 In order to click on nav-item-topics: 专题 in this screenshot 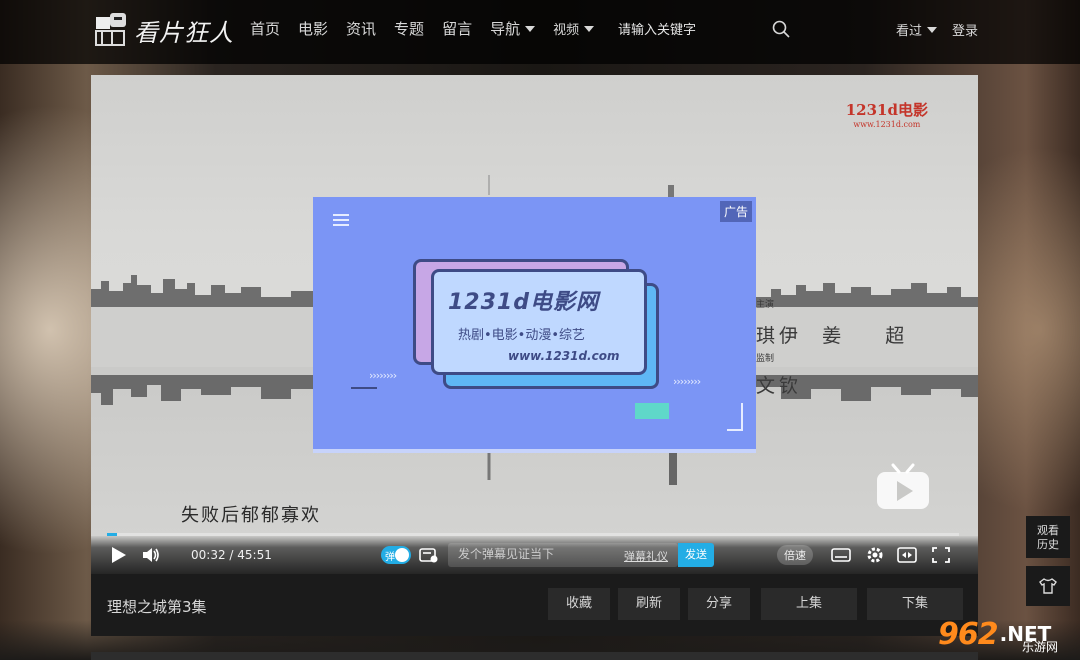, I will do `click(409, 28)`.